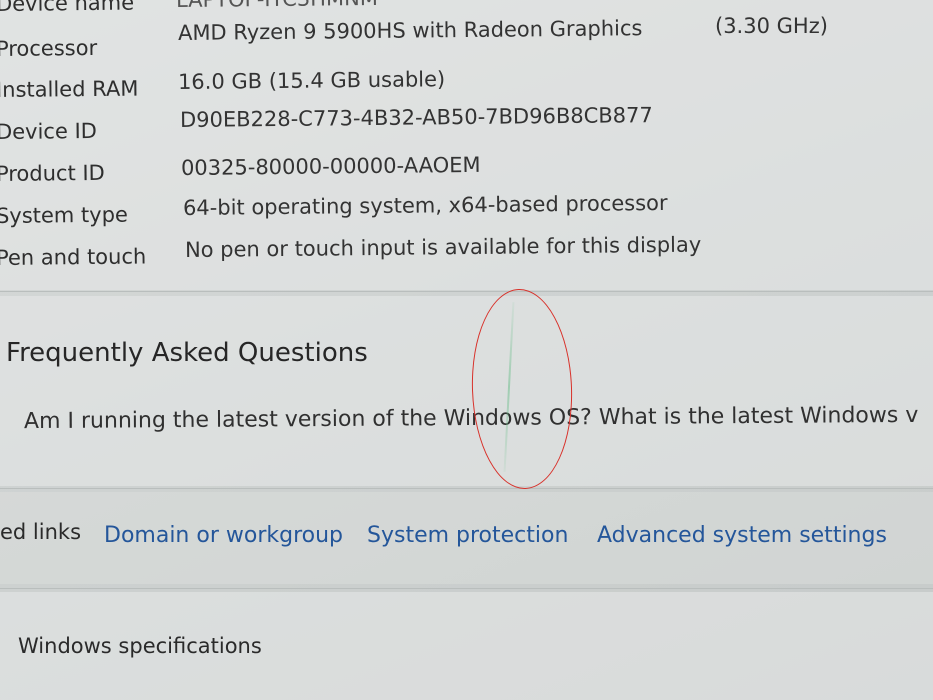 This screenshot has height=700, width=933. What do you see at coordinates (187, 353) in the screenshot?
I see `faq-title: Frequently Asked Questions` at bounding box center [187, 353].